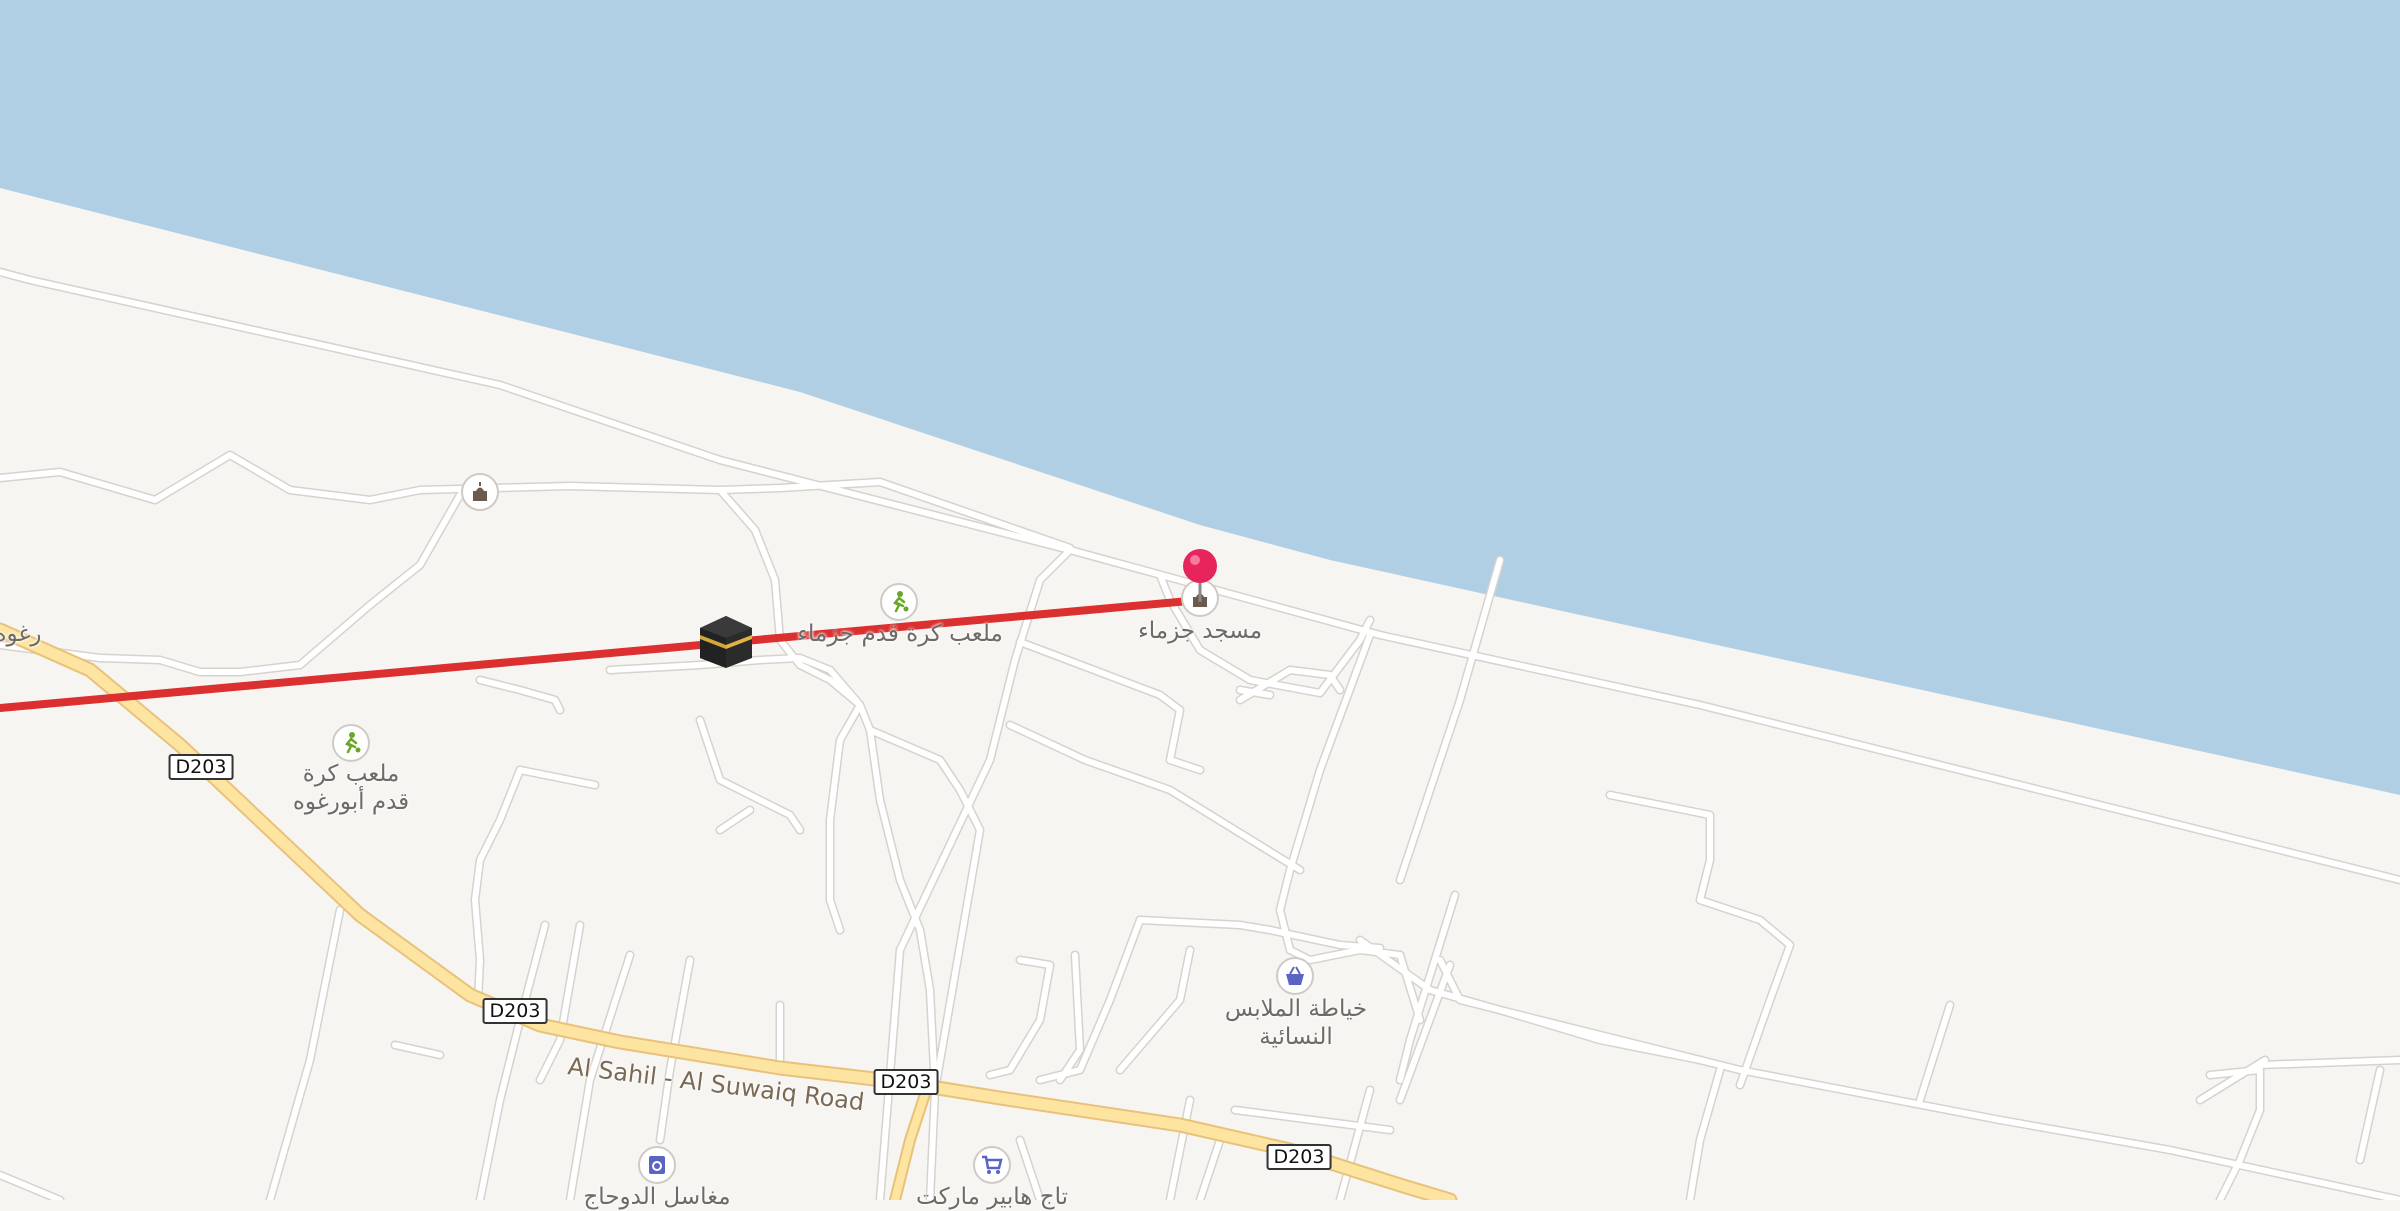 The height and width of the screenshot is (1211, 2400). I want to click on football-field-label-line1: ملعب كرة, so click(351, 774).